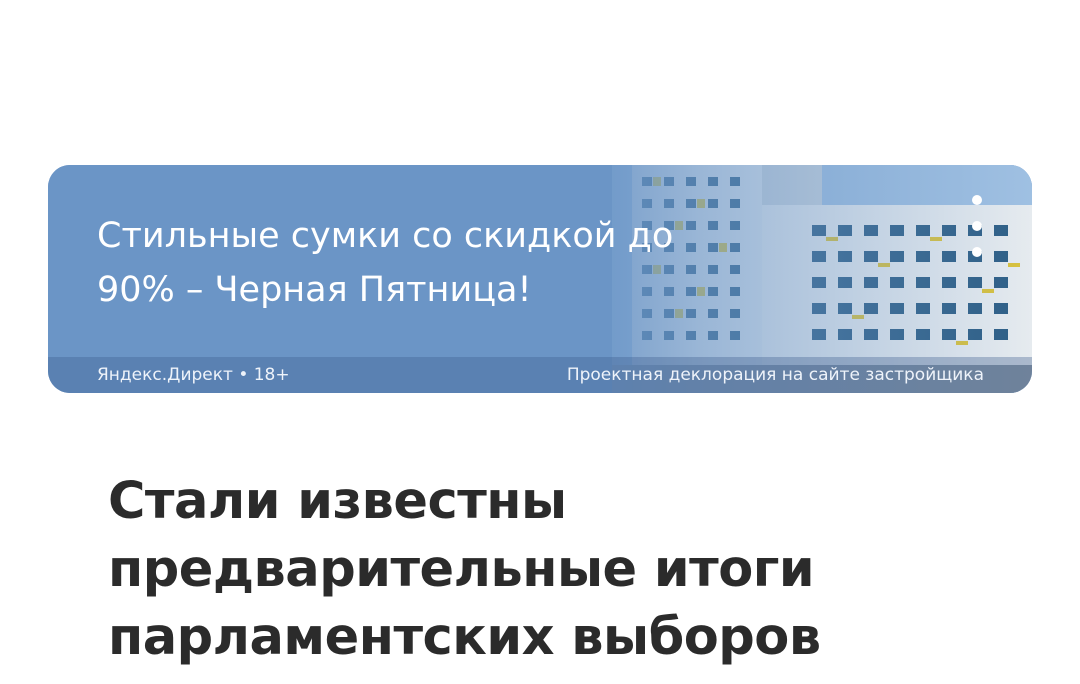 This screenshot has width=1080, height=684. I want to click on ad-source-label: Яндекс.Директ • 18+, so click(193, 375).